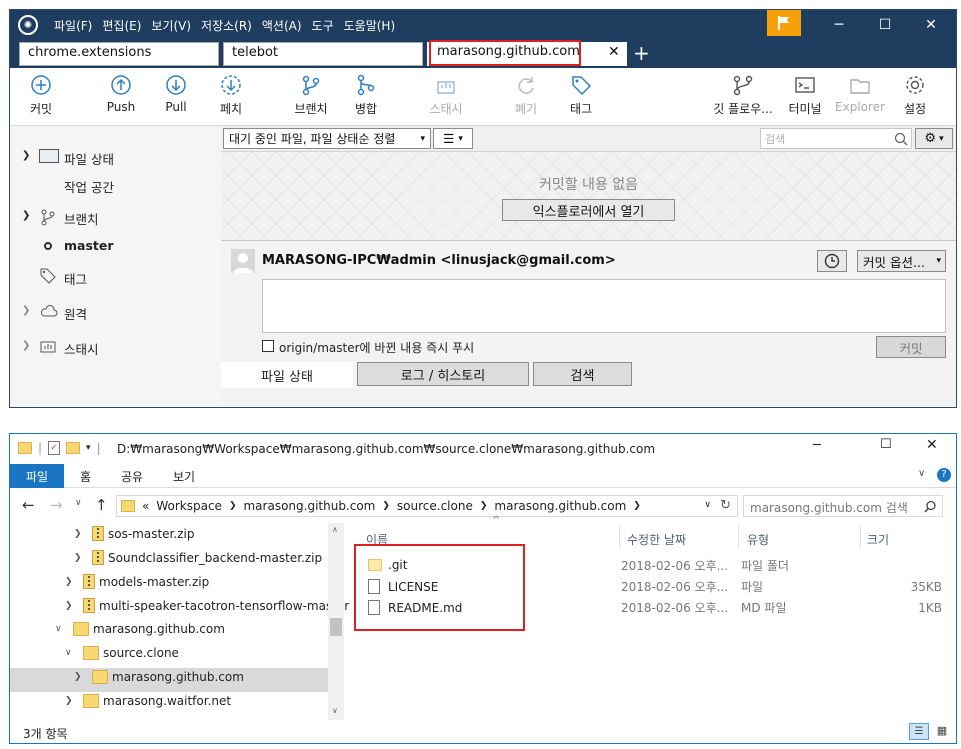 The width and height of the screenshot is (961, 749). Describe the element at coordinates (336, 627) in the screenshot. I see `scroll-thumb` at that location.